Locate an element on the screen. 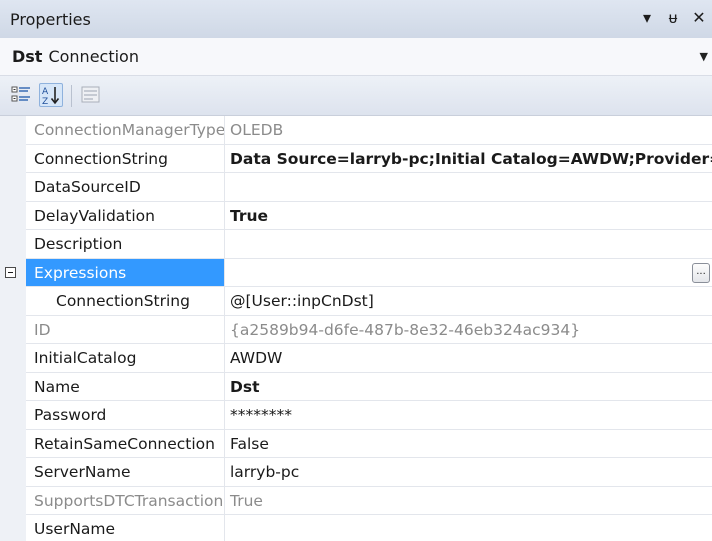 This screenshot has height=541, width=712. property-pages-button is located at coordinates (91, 95).